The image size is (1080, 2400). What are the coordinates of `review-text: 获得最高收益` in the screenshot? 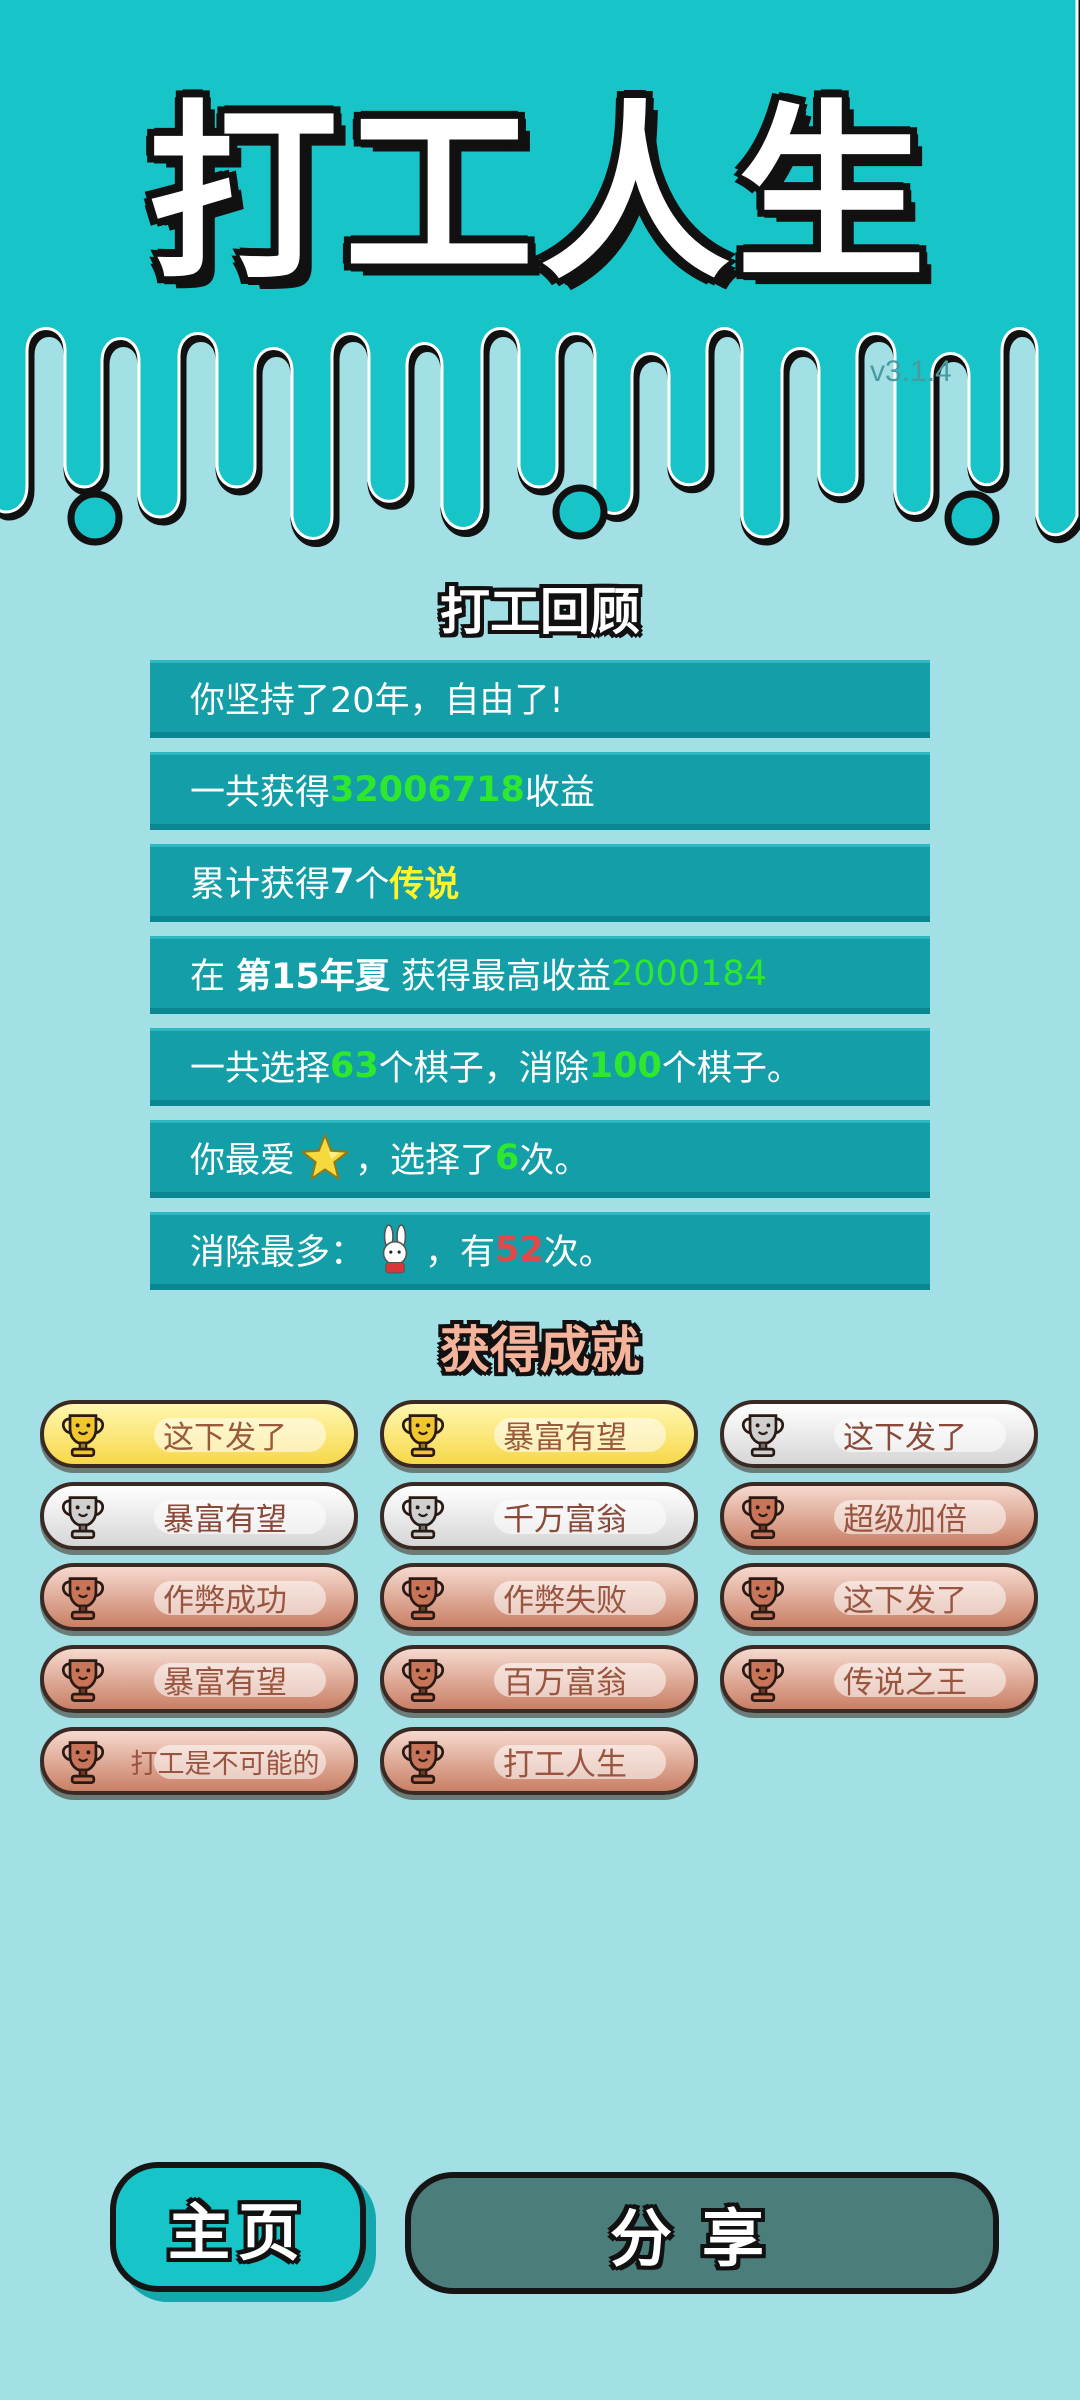 It's located at (500, 977).